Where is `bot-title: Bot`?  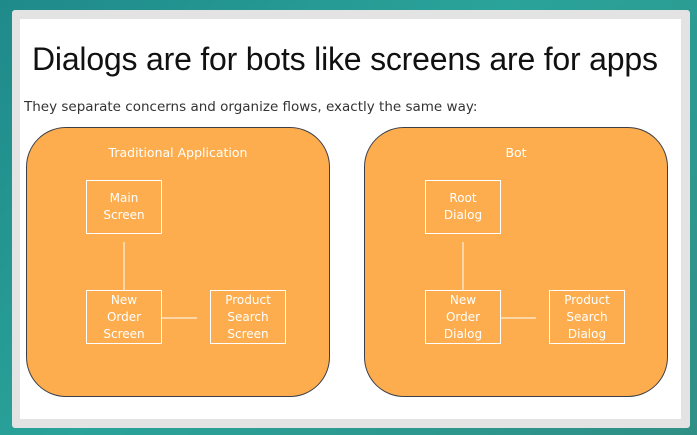
bot-title: Bot is located at coordinates (516, 152).